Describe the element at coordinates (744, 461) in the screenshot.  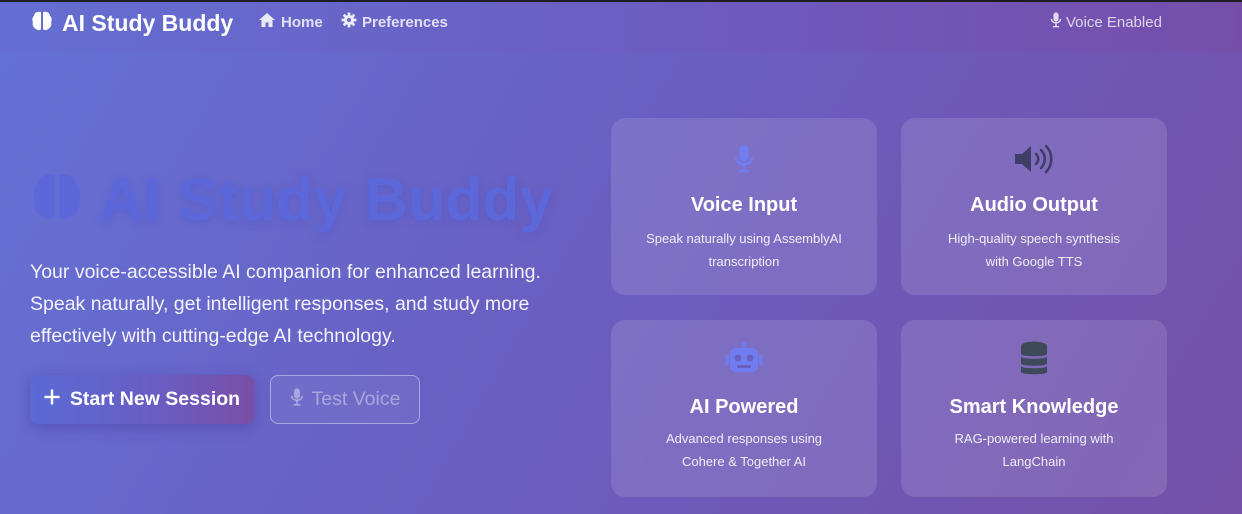
I see `feature-description-line: Cohere & Together AI` at that location.